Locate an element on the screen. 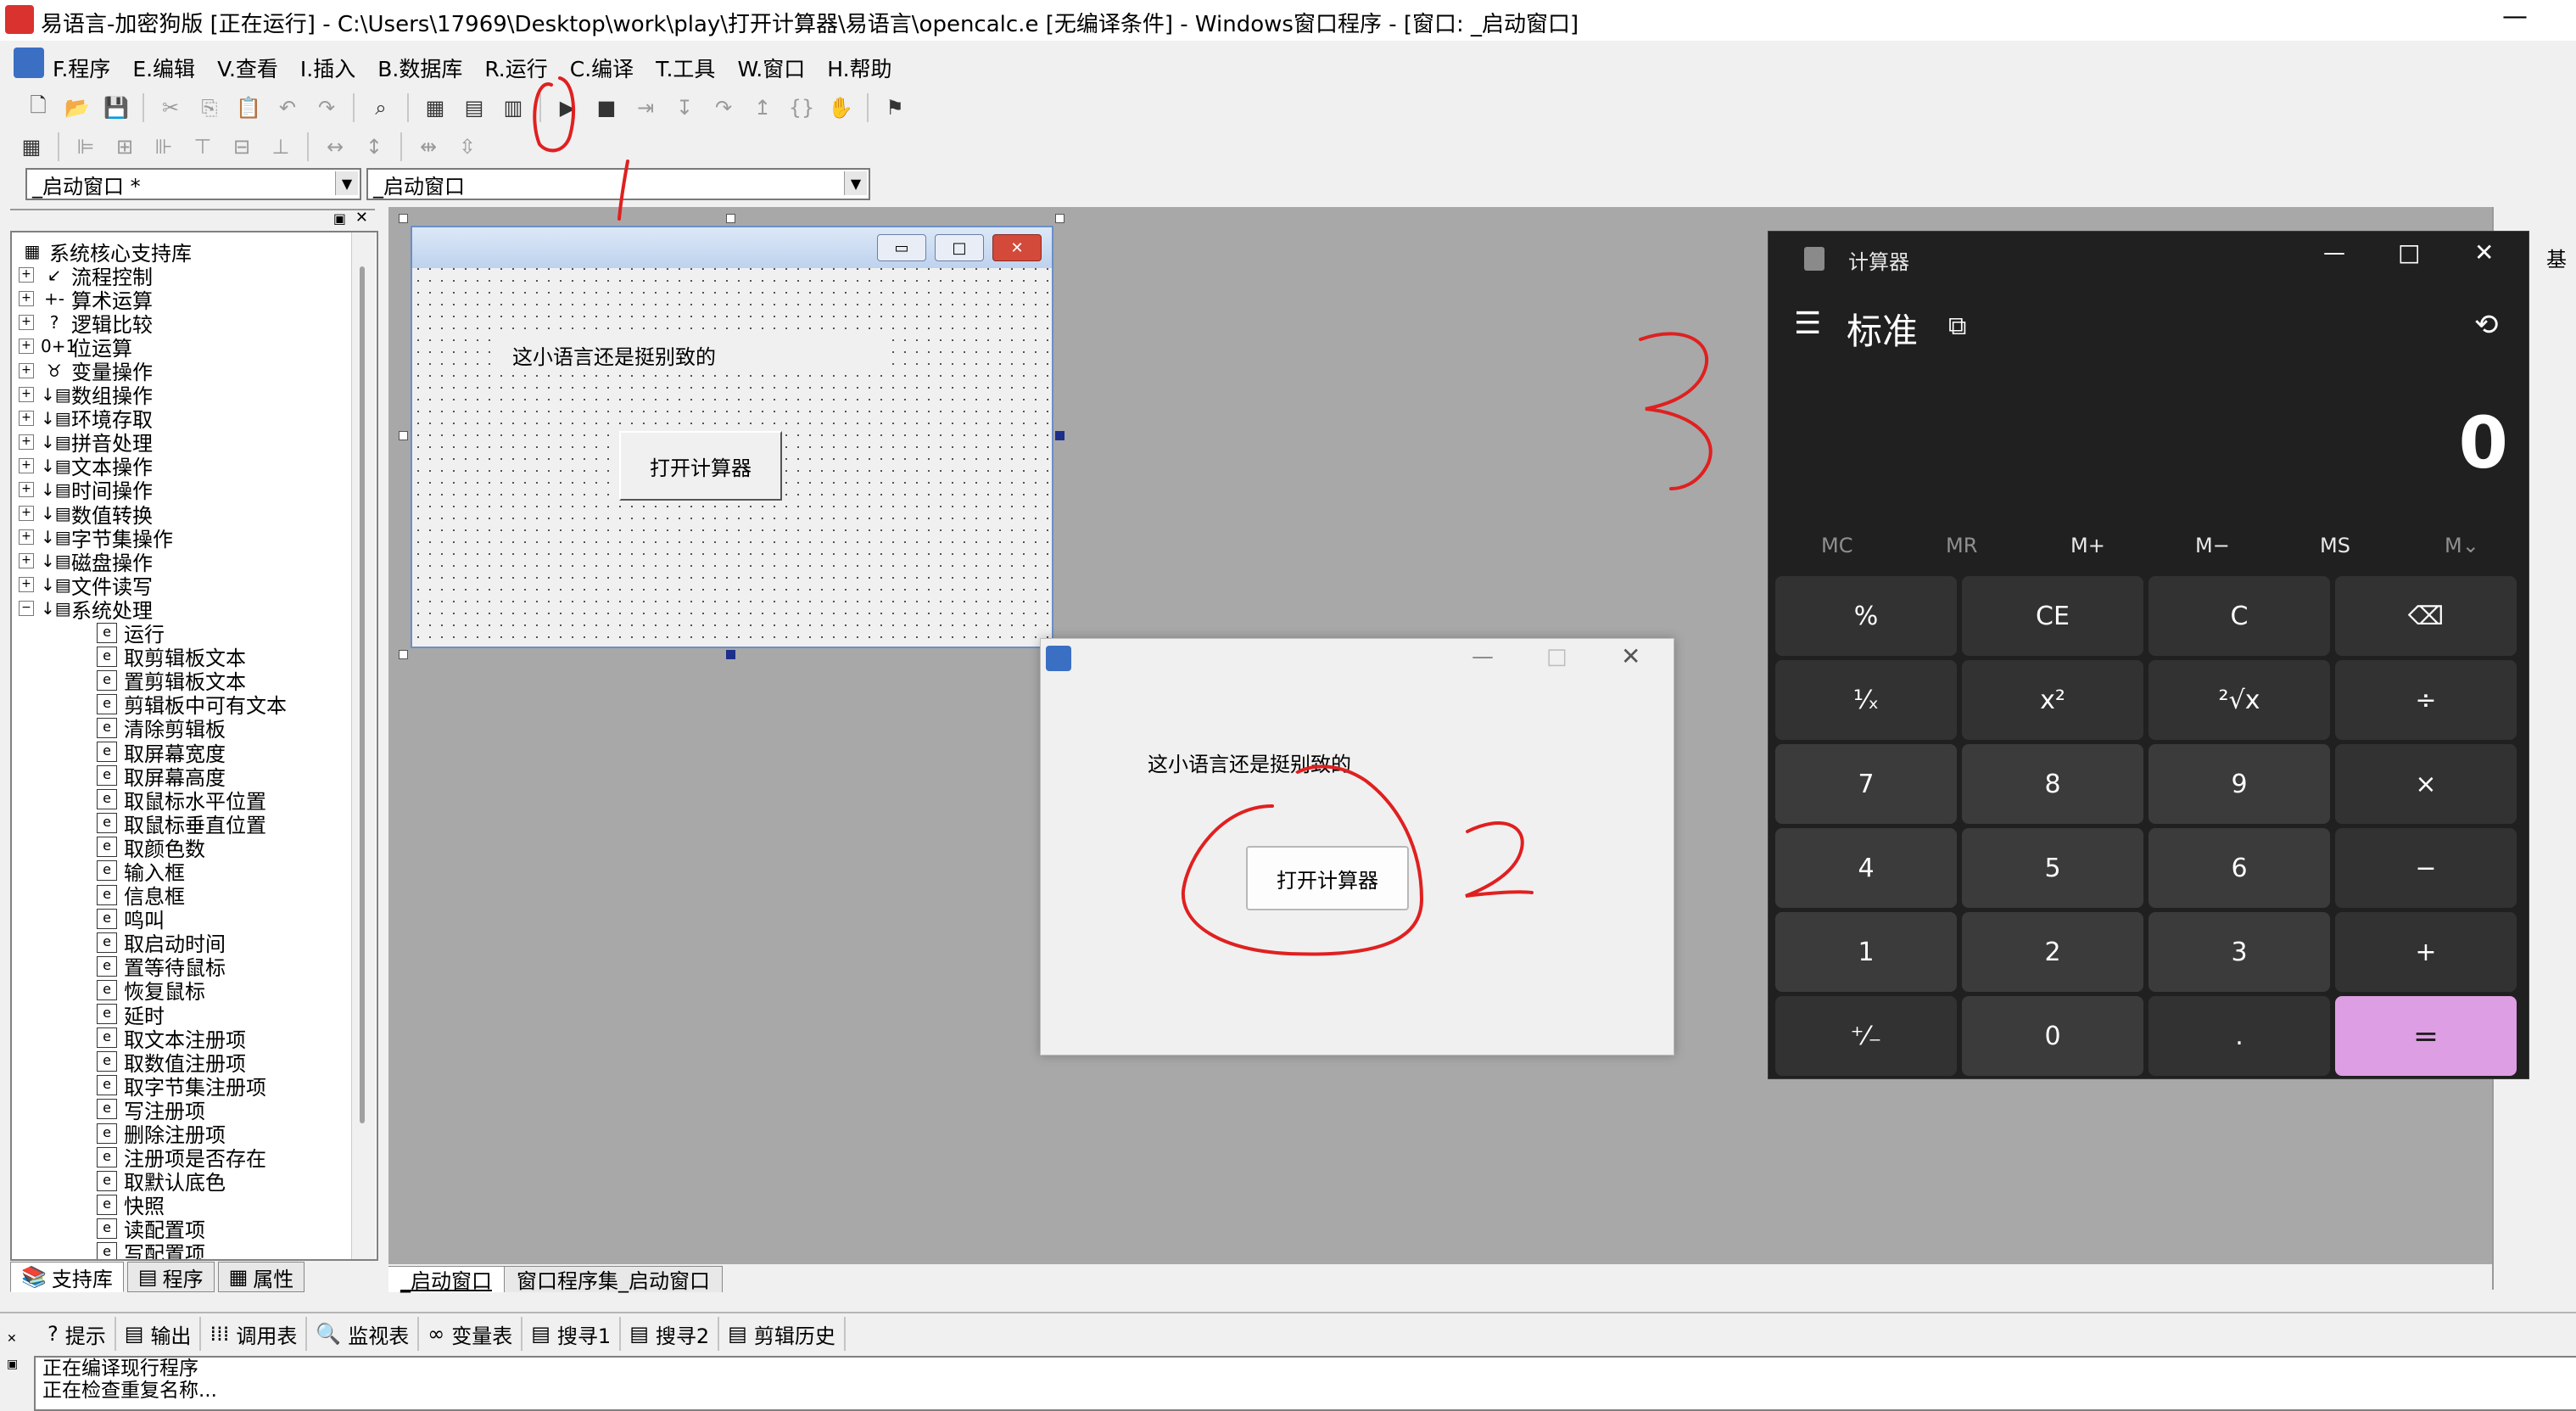 This screenshot has width=2576, height=1411. tree-category: + ↓▤ 拼音处理 is located at coordinates (153, 443).